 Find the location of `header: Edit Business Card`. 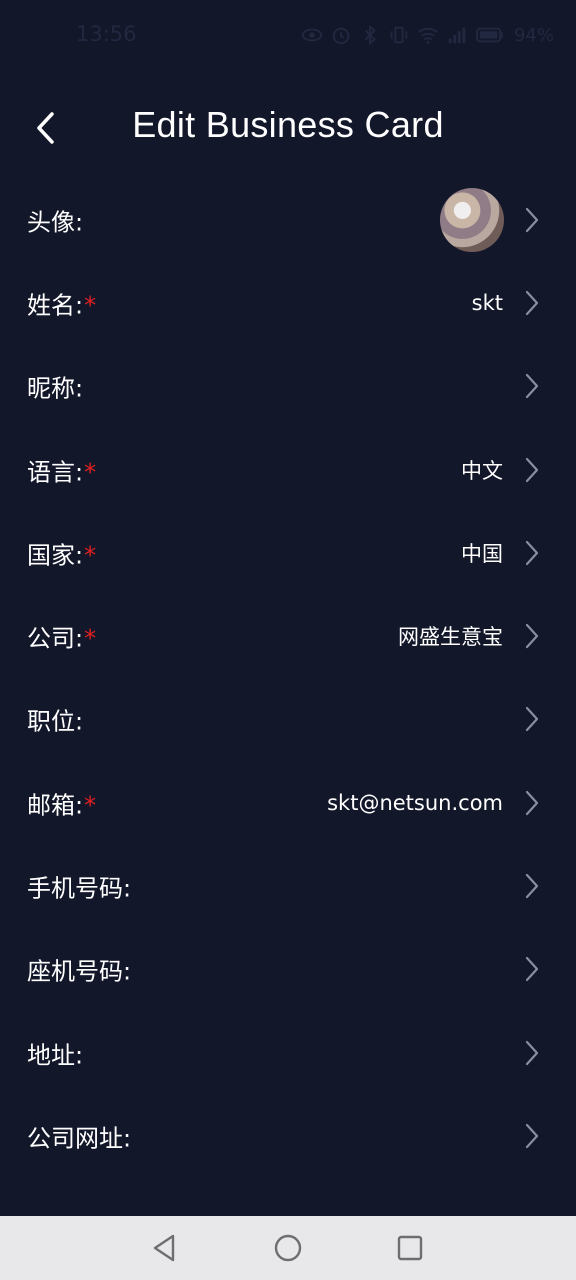

header: Edit Business Card is located at coordinates (288, 129).